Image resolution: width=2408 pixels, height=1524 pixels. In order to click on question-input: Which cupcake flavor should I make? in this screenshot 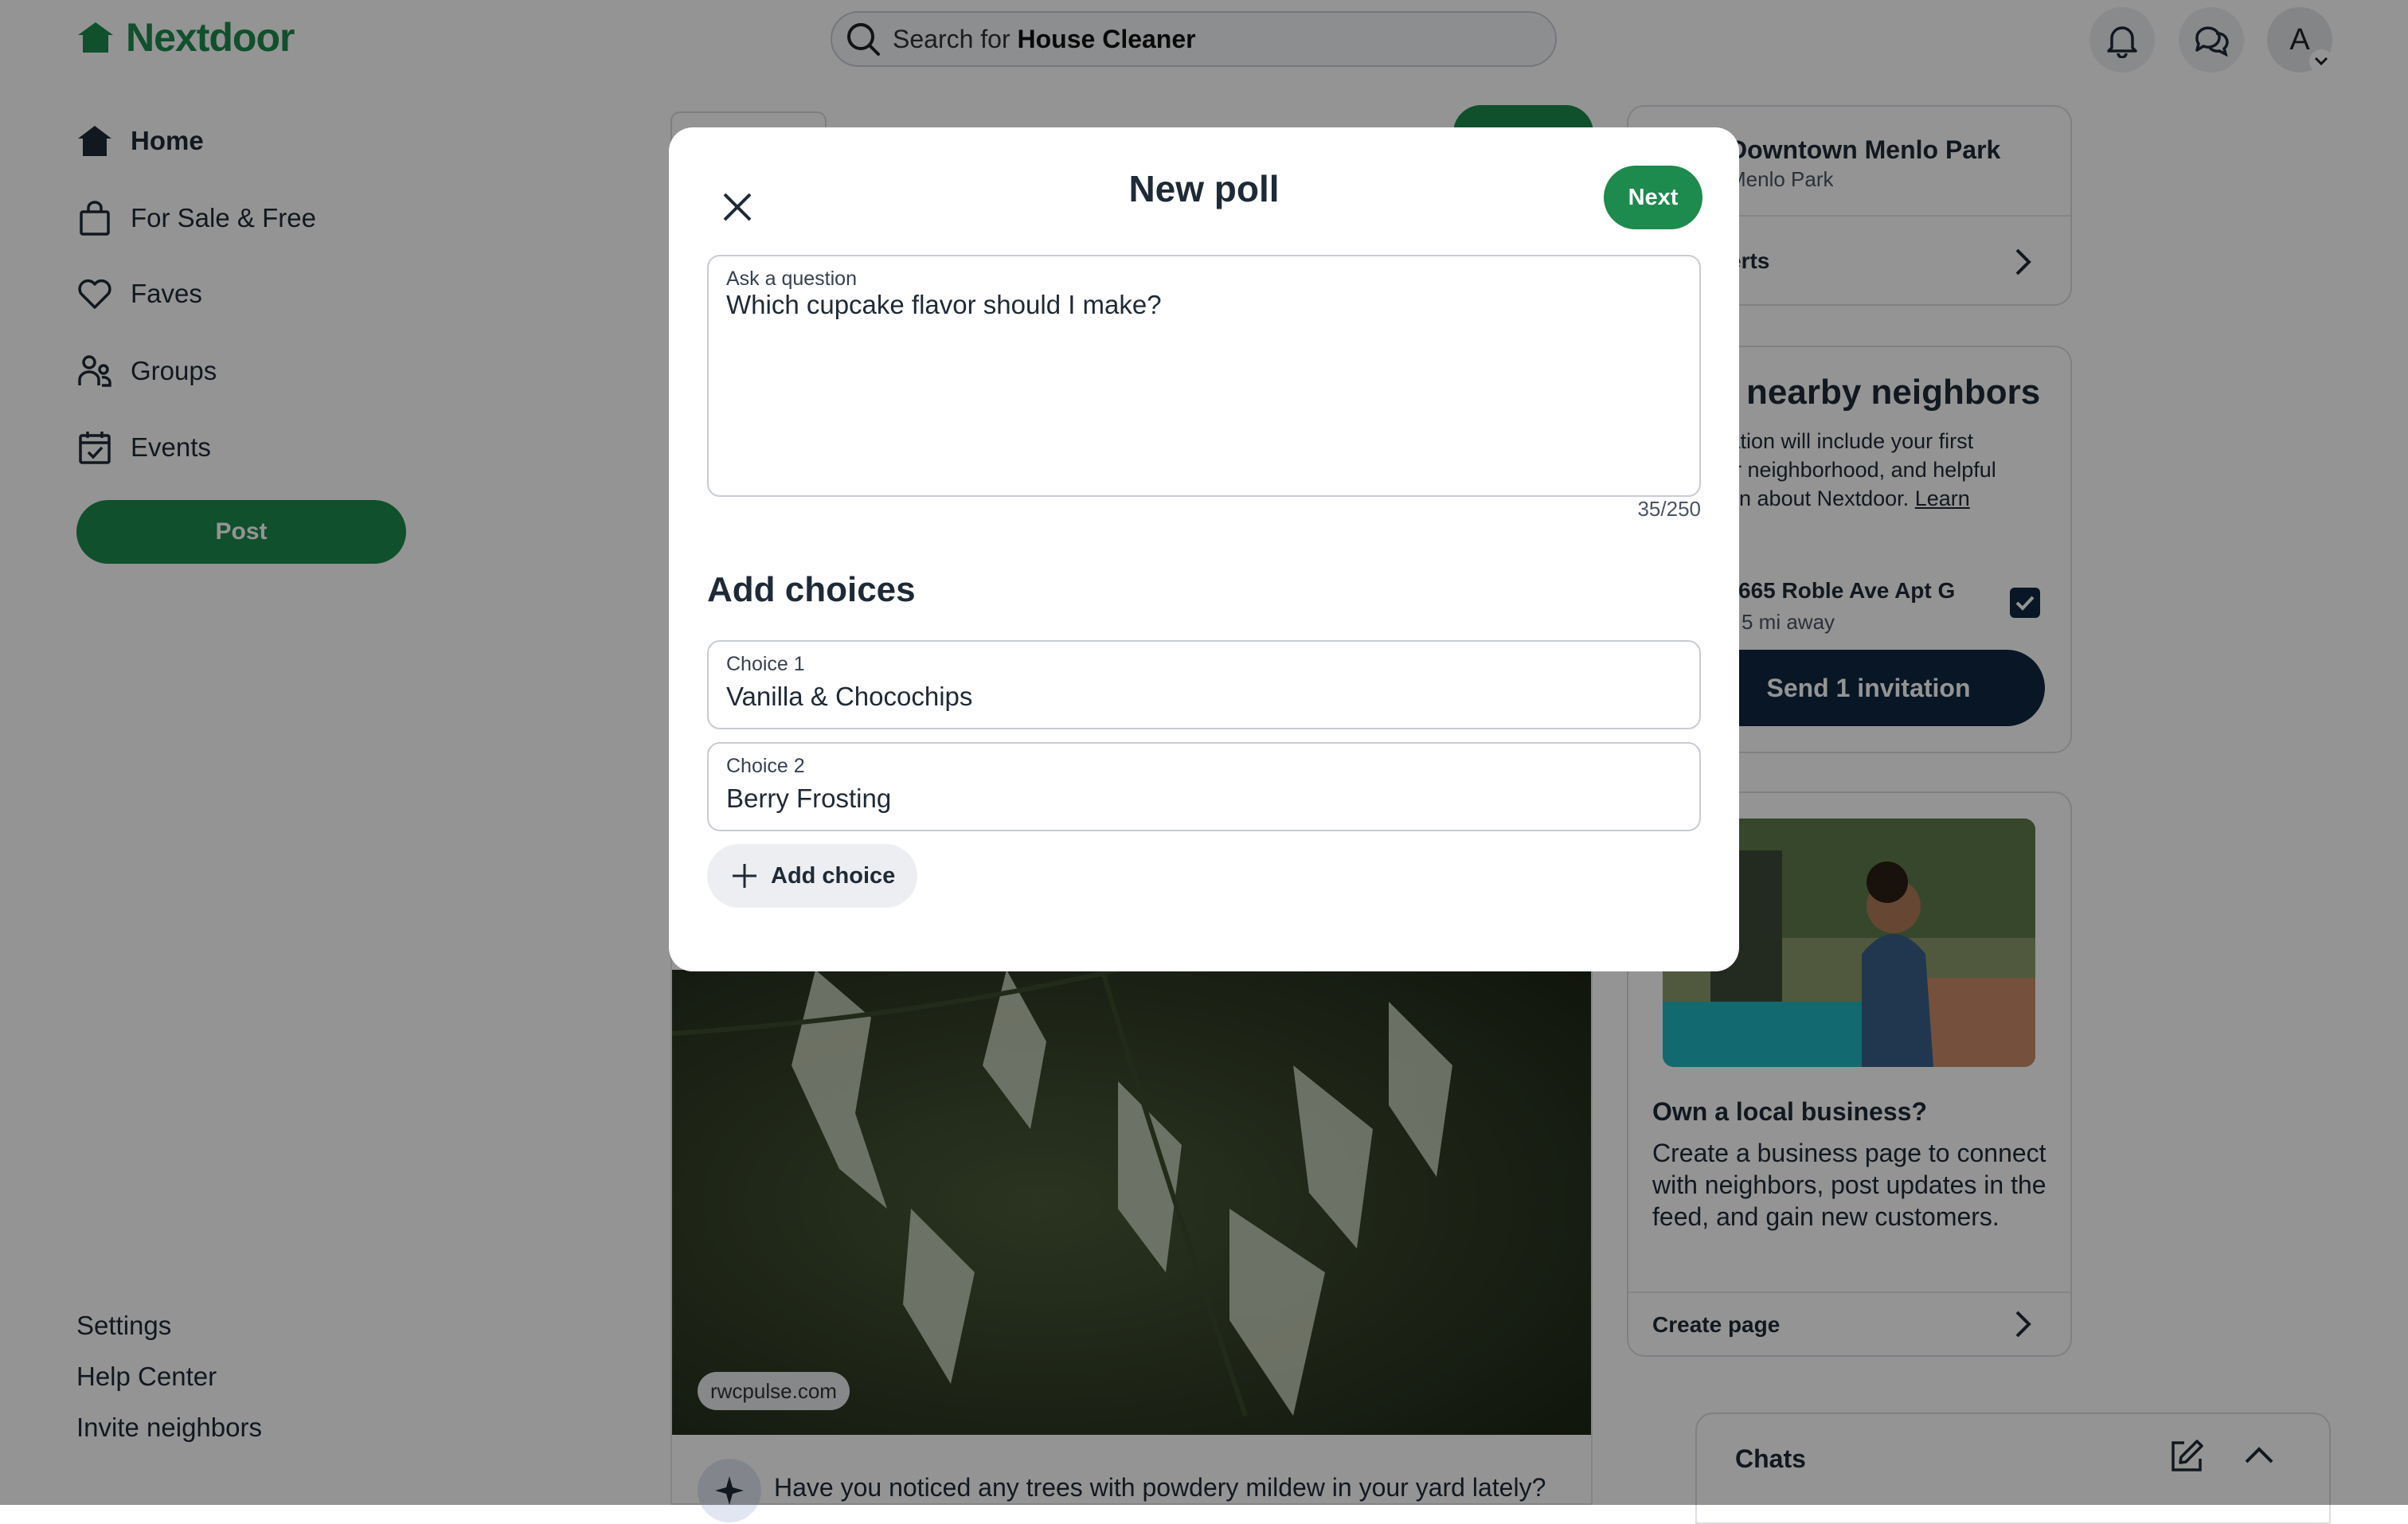, I will do `click(944, 305)`.